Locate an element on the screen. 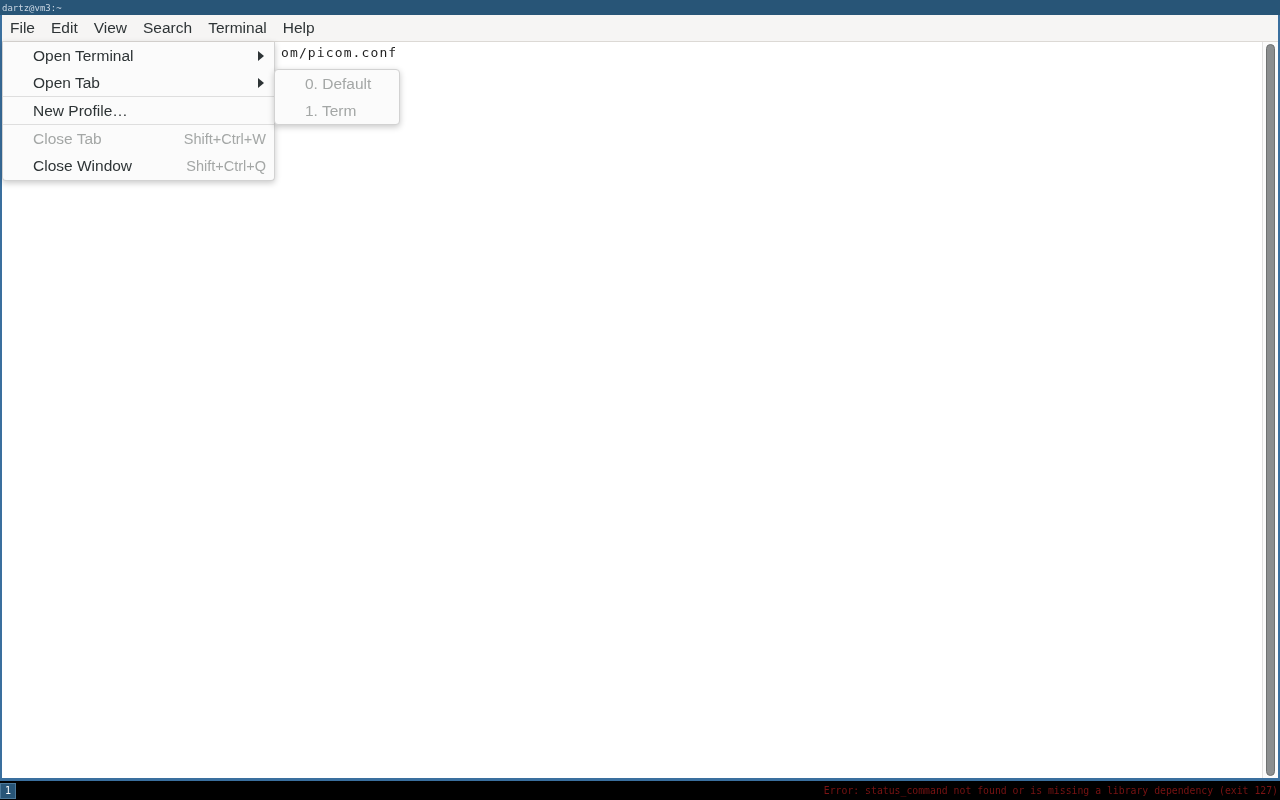 The height and width of the screenshot is (800, 1280). menu-bar-item: View is located at coordinates (110, 28).